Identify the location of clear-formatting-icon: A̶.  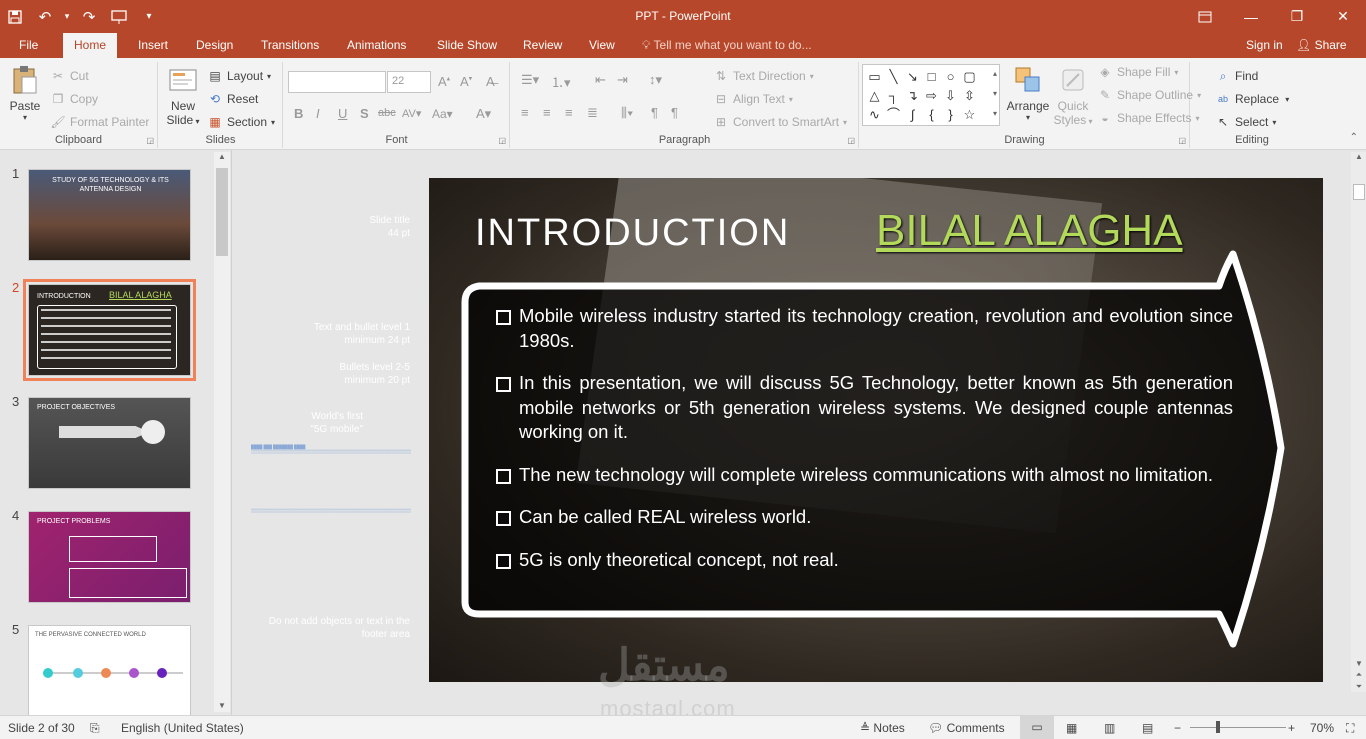
(490, 81).